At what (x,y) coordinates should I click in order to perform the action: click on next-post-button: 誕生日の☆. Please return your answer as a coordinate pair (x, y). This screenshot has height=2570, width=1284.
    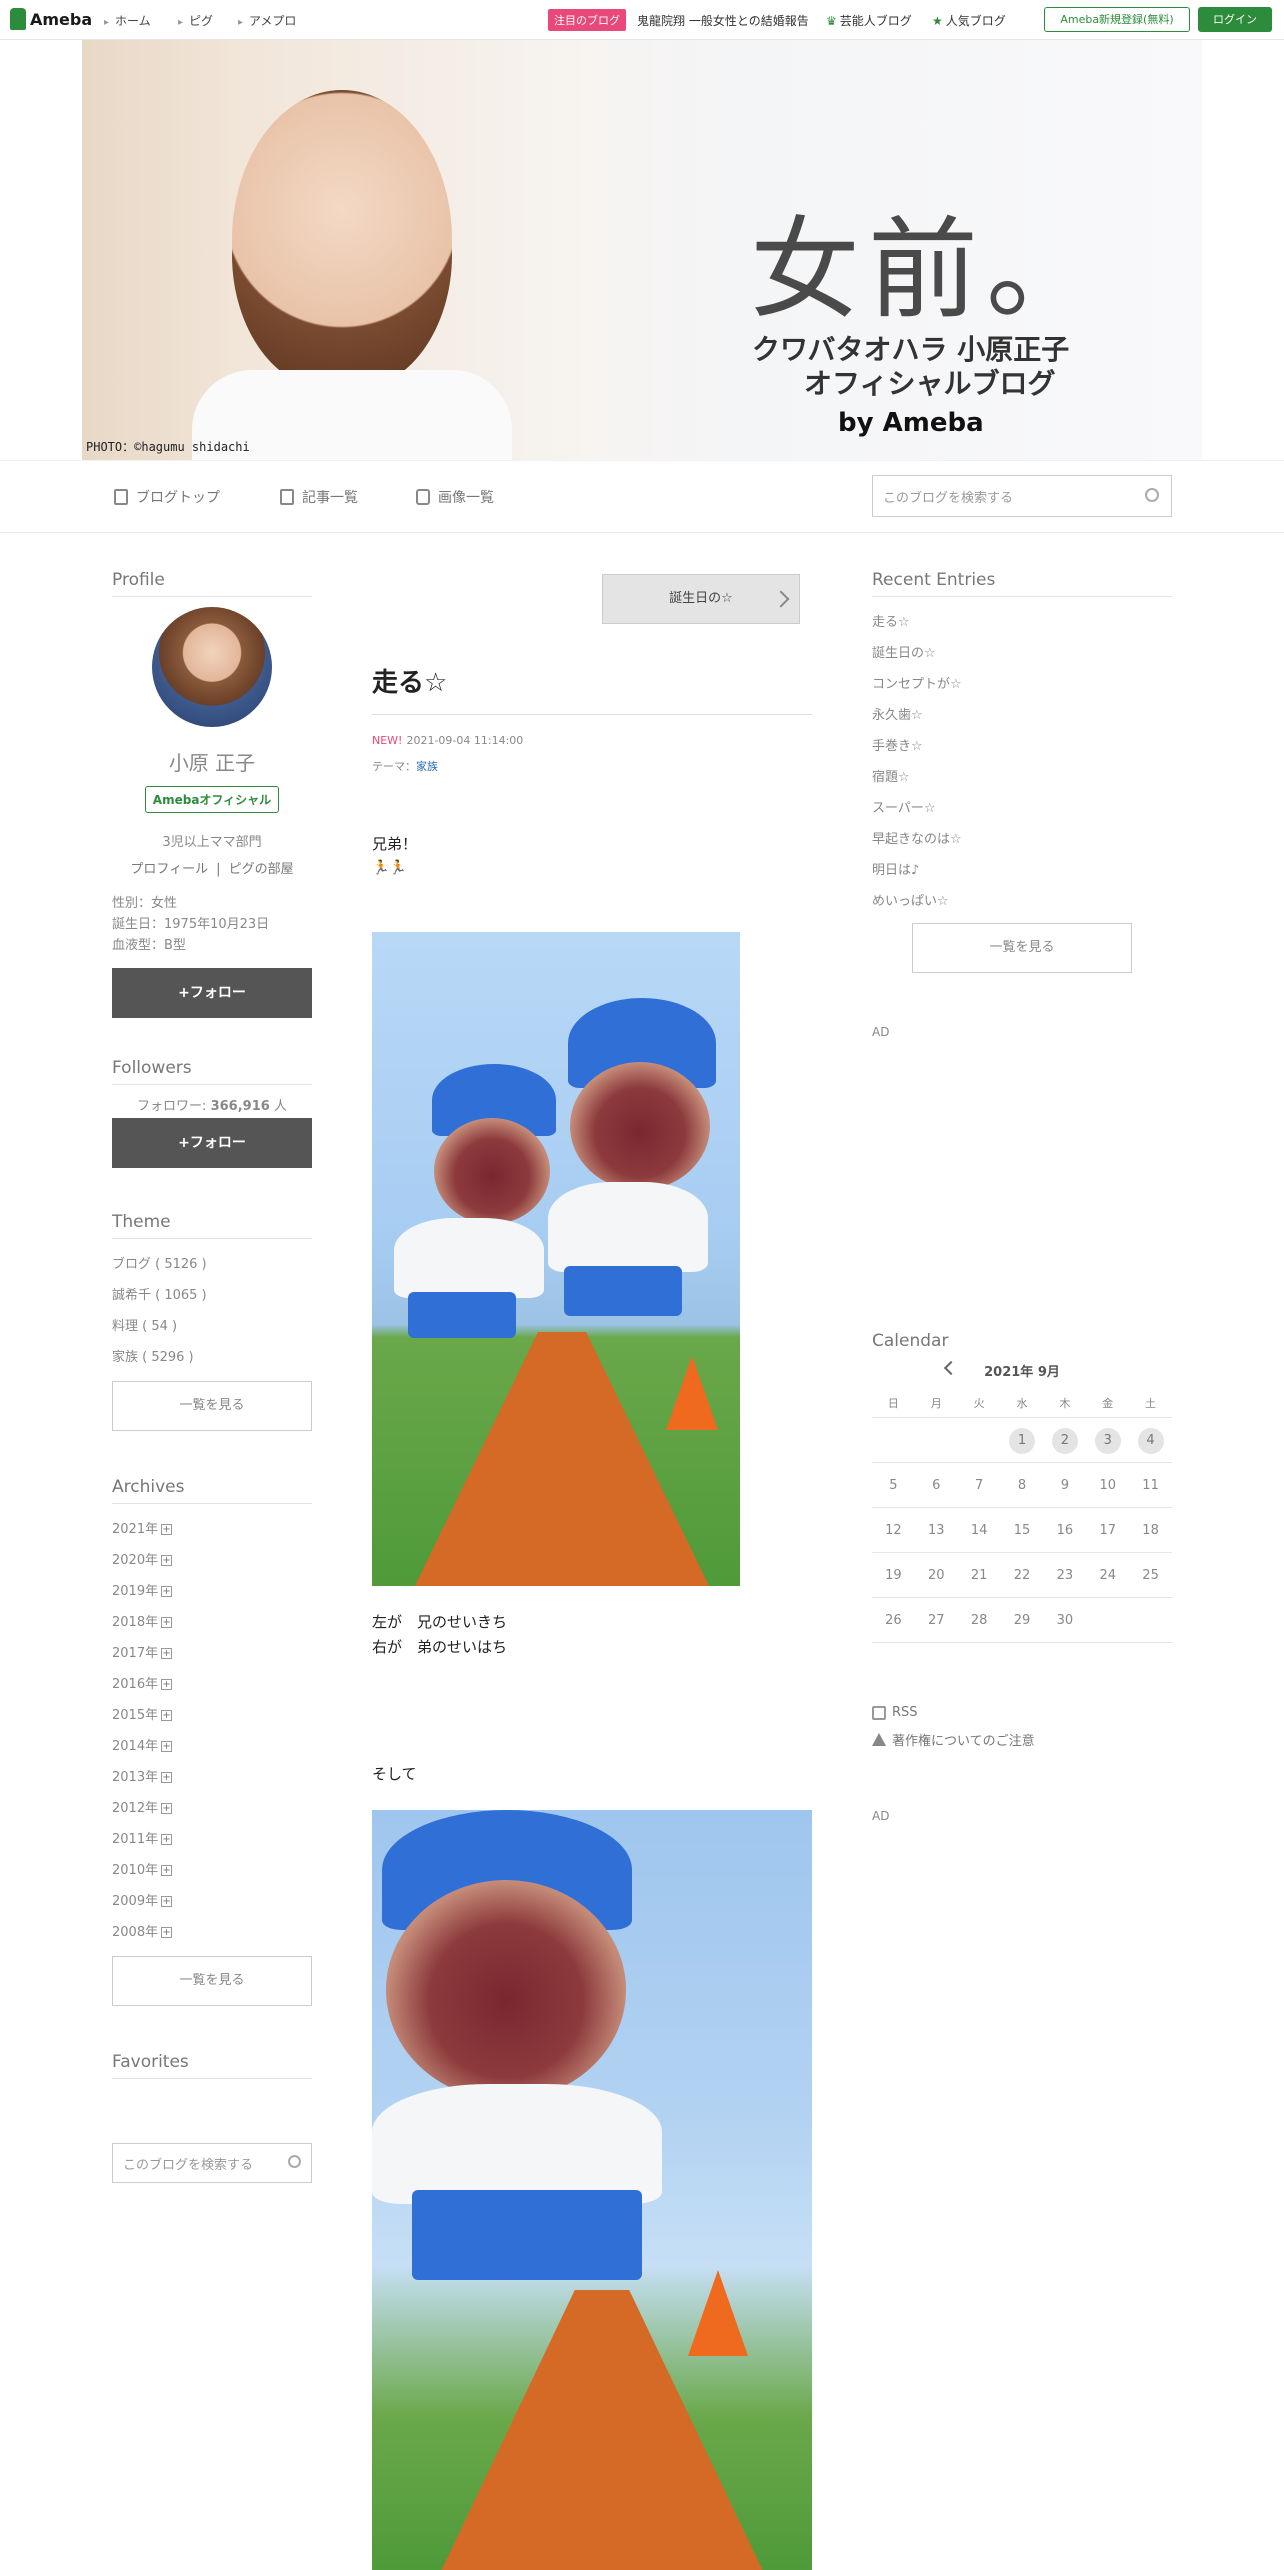
    Looking at the image, I should click on (701, 599).